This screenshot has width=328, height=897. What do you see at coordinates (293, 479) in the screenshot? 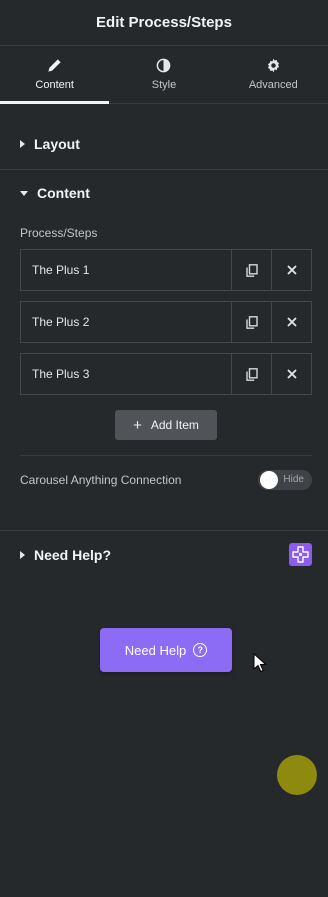
I see `toggle-state-text: Hide` at bounding box center [293, 479].